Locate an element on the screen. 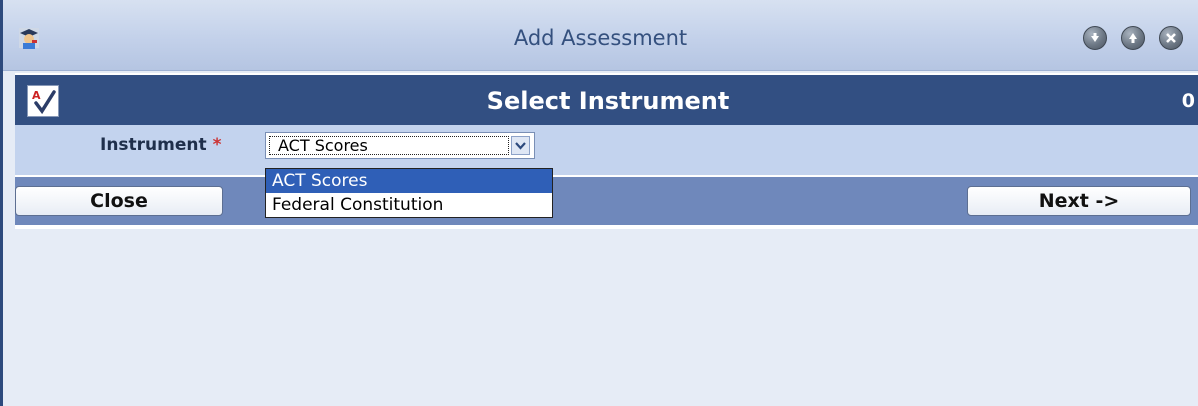  arrow-up-icon is located at coordinates (1133, 38).